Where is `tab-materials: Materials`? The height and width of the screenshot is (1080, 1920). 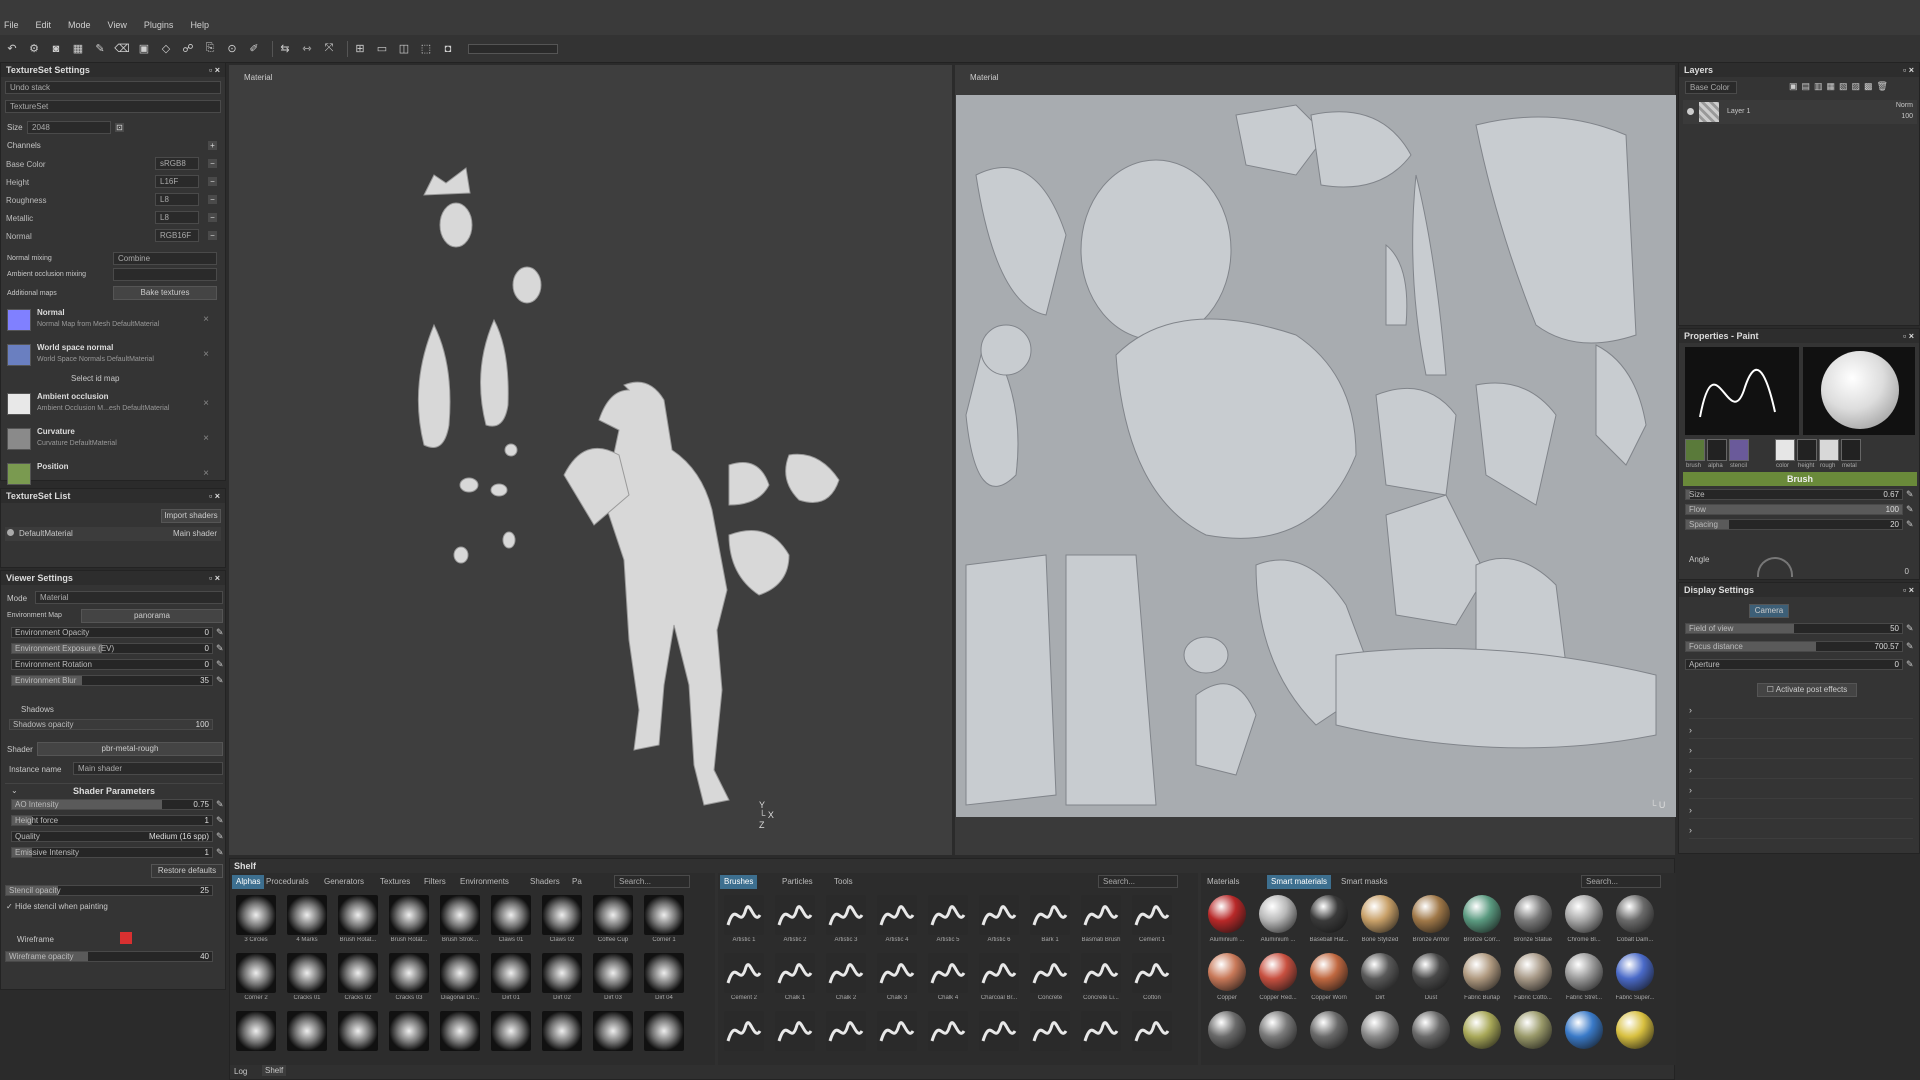
tab-materials: Materials is located at coordinates (1223, 882).